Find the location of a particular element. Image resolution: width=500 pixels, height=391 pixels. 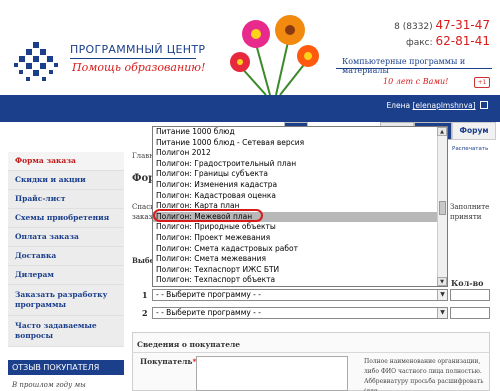

phone-row: 8 (8332) 47-31-47 is located at coordinates (442, 26).